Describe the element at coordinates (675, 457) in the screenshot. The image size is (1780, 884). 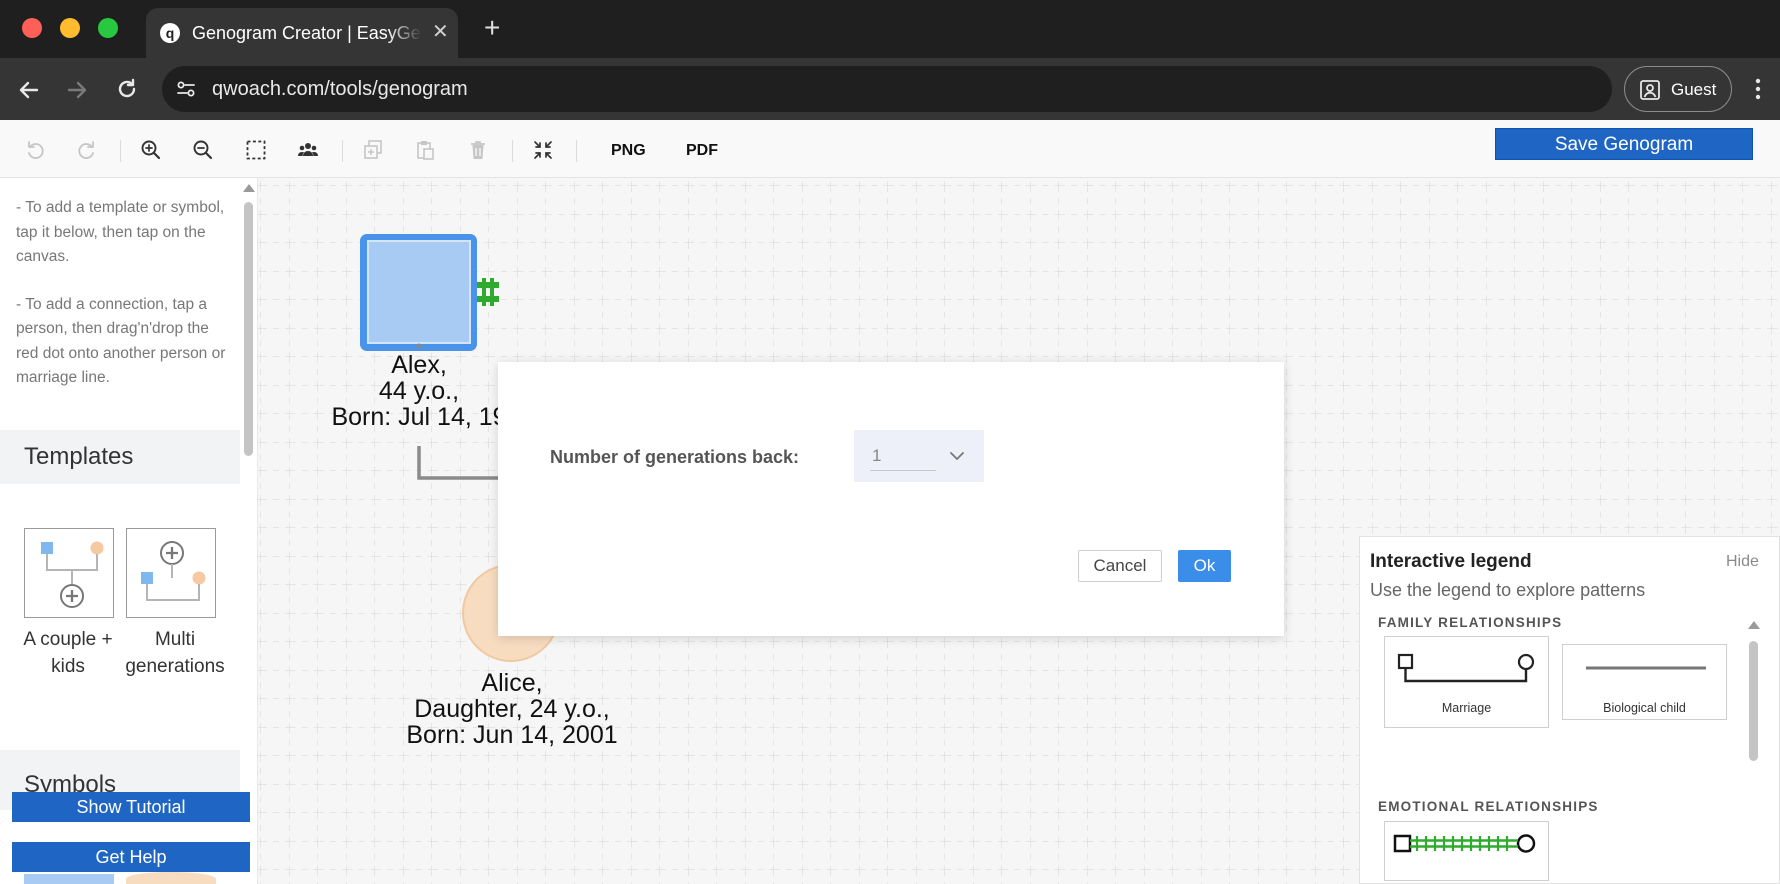
I see `generations-back-label: Number of generations back:` at that location.